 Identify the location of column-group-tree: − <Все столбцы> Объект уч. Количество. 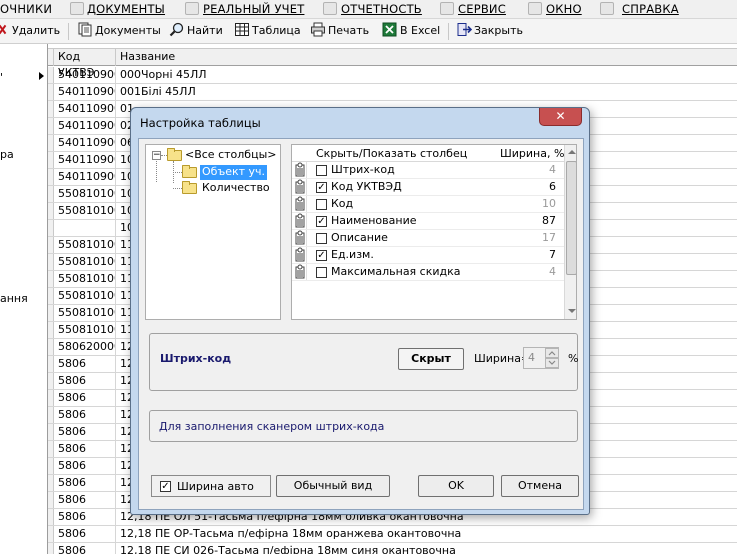
(213, 232).